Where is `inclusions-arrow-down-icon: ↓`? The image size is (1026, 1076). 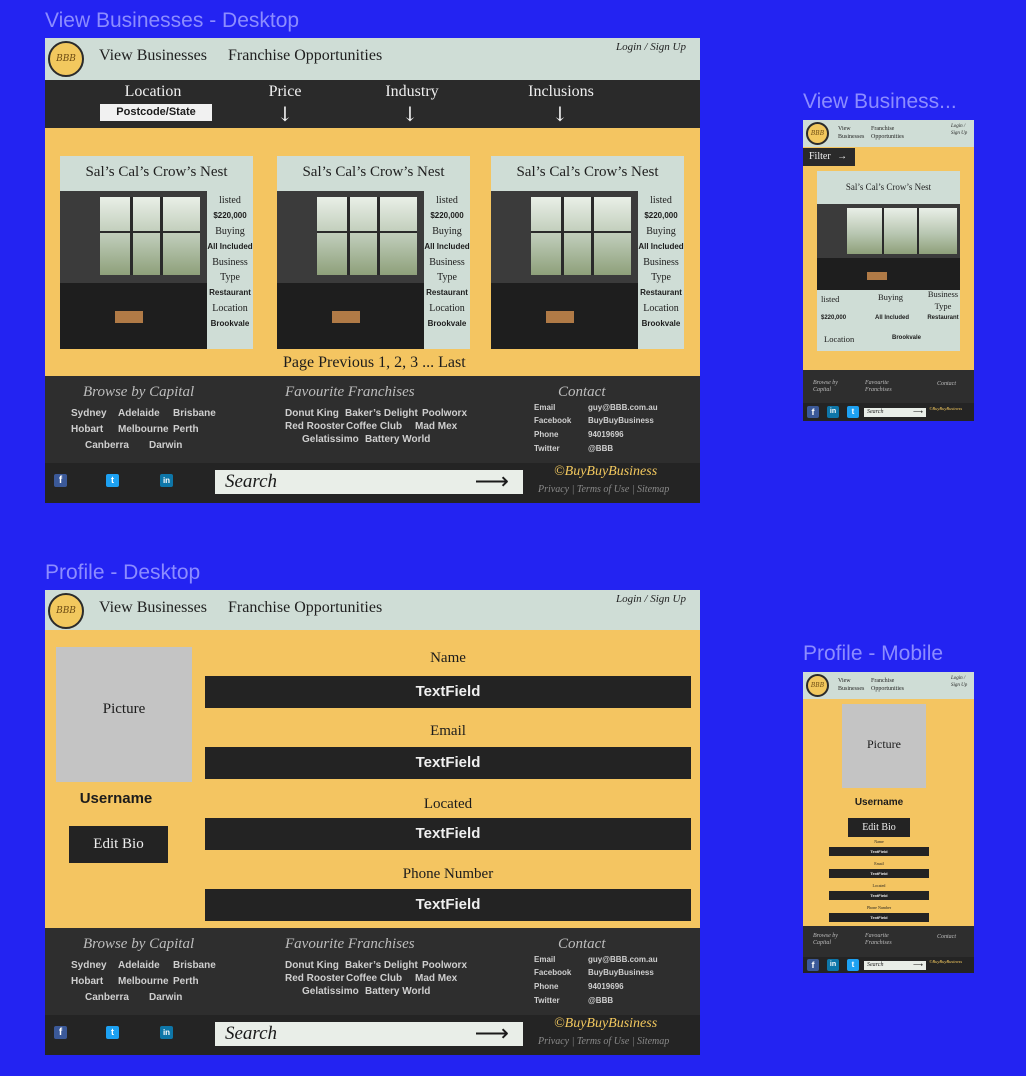
inclusions-arrow-down-icon: ↓ is located at coordinates (560, 114).